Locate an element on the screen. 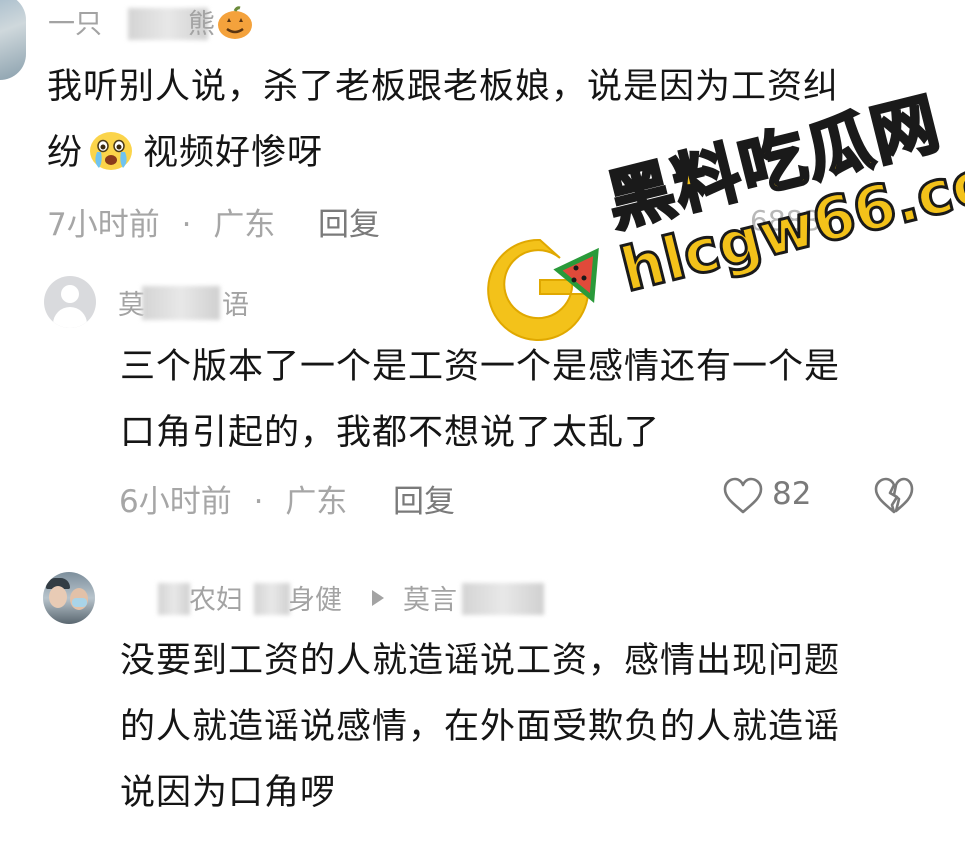 Image resolution: width=965 pixels, height=844 pixels. username-text: 农妇 is located at coordinates (216, 600).